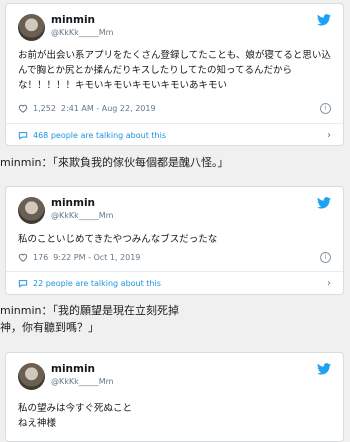 This screenshot has height=442, width=350. Describe the element at coordinates (174, 134) in the screenshot. I see `conversation-link: 468 people are talking about this ›` at that location.